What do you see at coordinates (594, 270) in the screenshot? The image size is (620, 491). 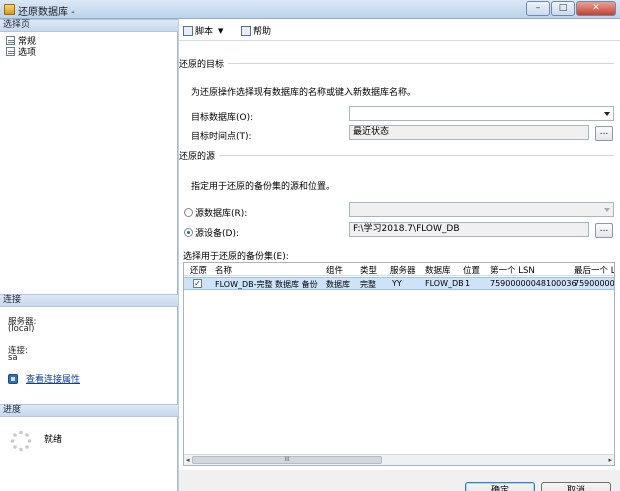 I see `column-header: 最后一个 L` at bounding box center [594, 270].